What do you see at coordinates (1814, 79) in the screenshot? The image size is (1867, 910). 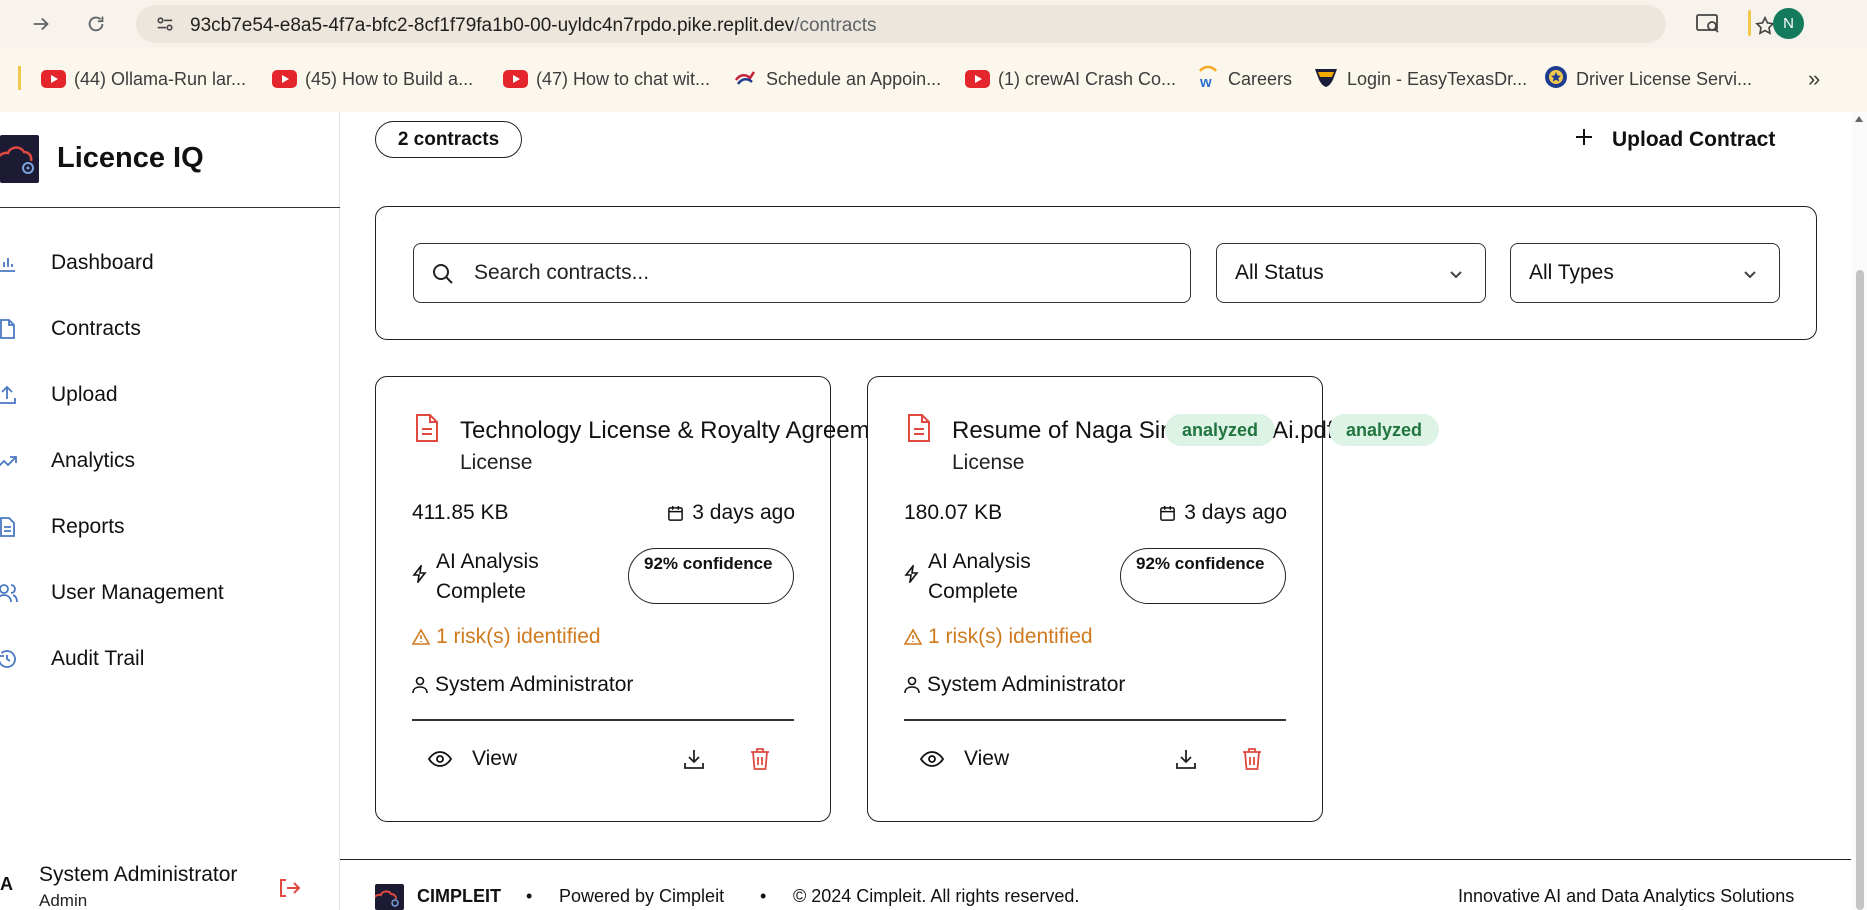 I see `more-bookmarks-icon: »` at bounding box center [1814, 79].